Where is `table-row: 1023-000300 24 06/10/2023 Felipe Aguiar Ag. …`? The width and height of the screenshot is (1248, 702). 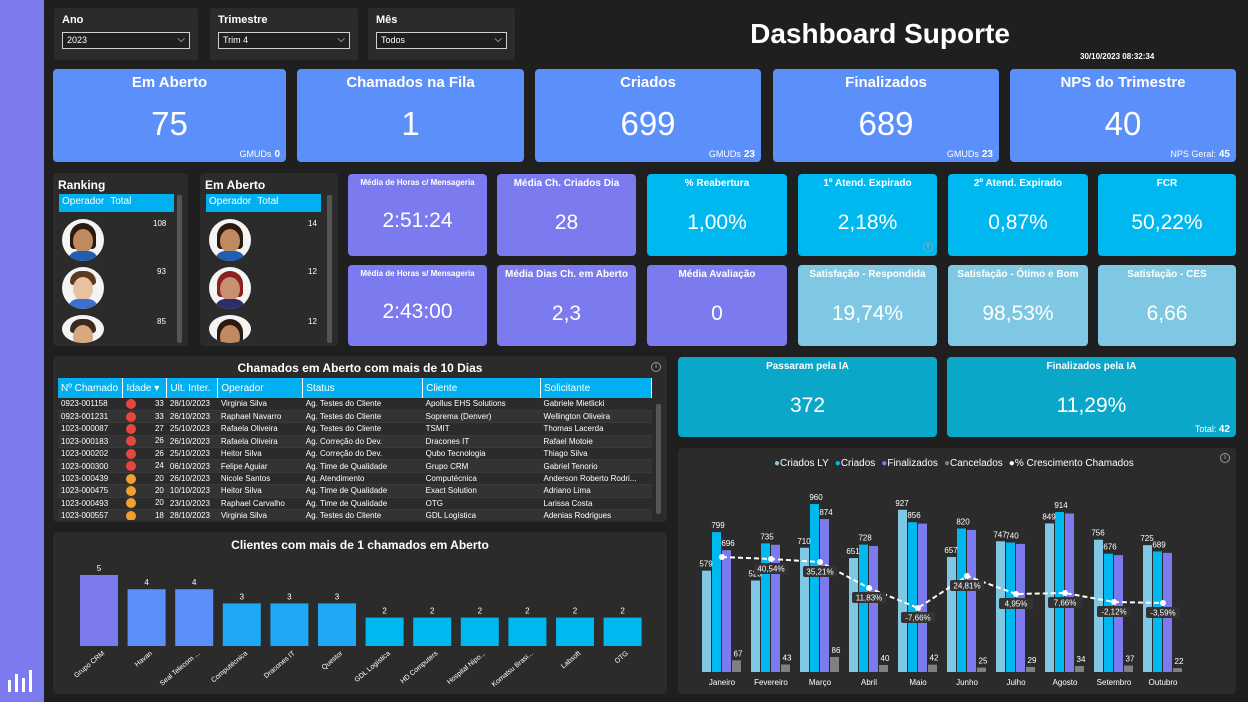 table-row: 1023-000300 24 06/10/2023 Felipe Aguiar Ag. … is located at coordinates (355, 466).